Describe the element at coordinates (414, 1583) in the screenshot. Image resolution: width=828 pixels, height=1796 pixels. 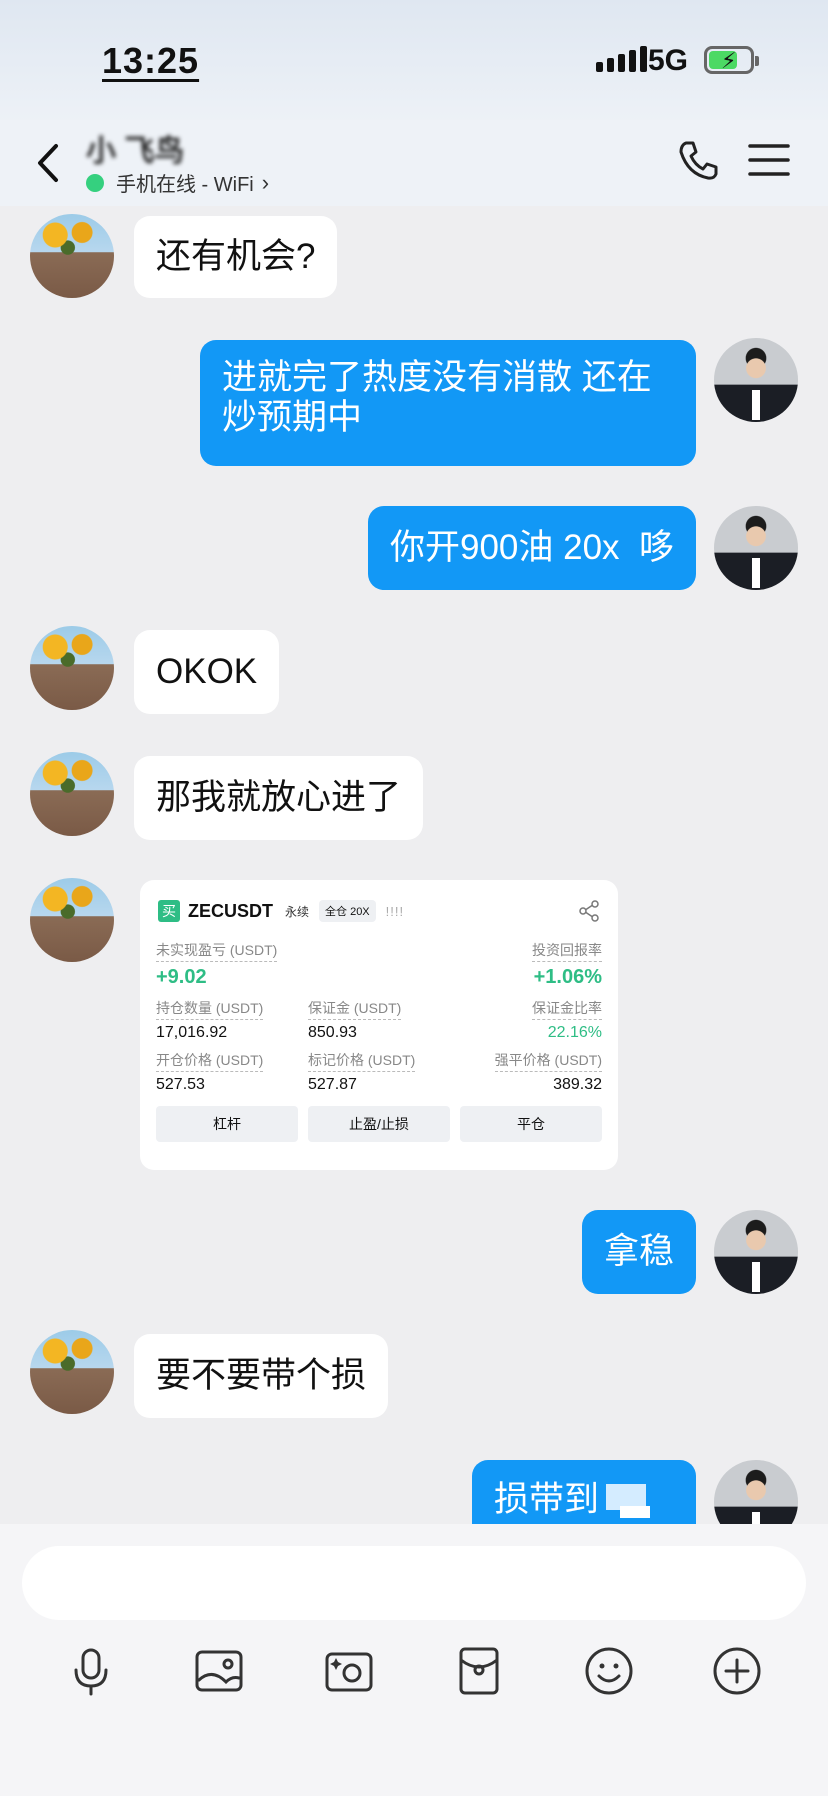
I see `message-input` at that location.